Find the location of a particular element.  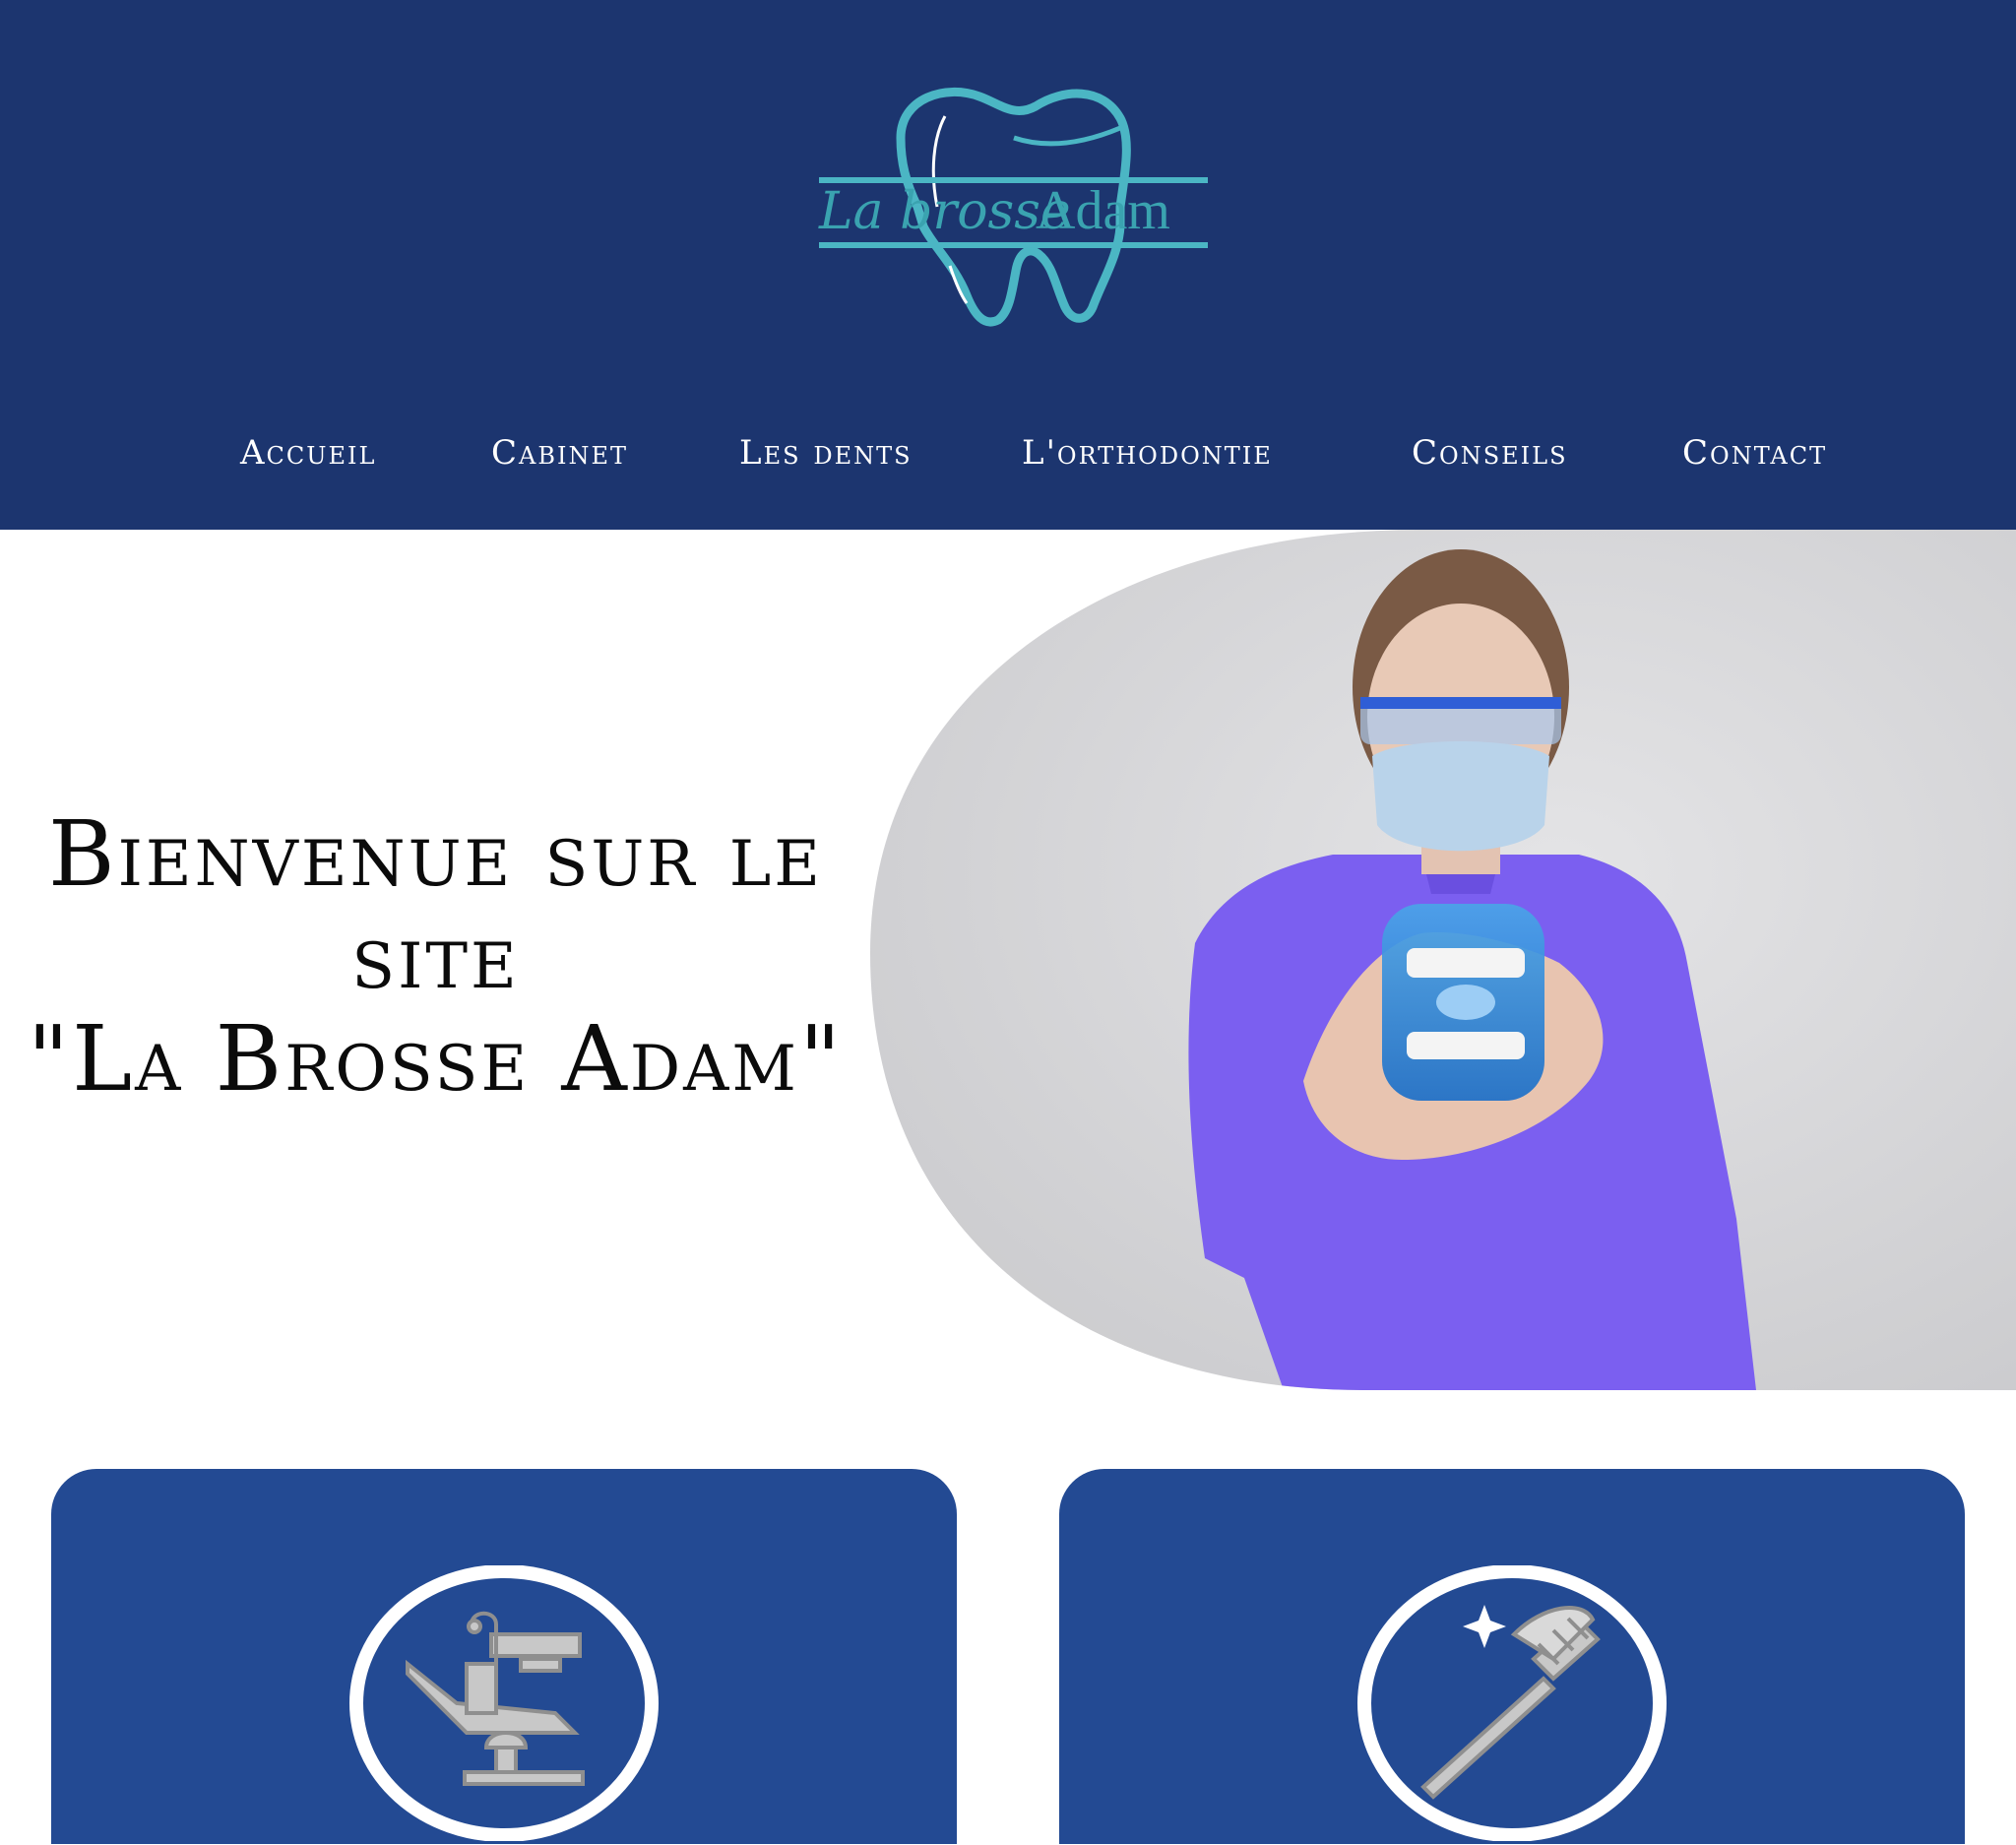

hero-title: Bienvenue sur le site "La Brosse Adam" is located at coordinates (435, 957).